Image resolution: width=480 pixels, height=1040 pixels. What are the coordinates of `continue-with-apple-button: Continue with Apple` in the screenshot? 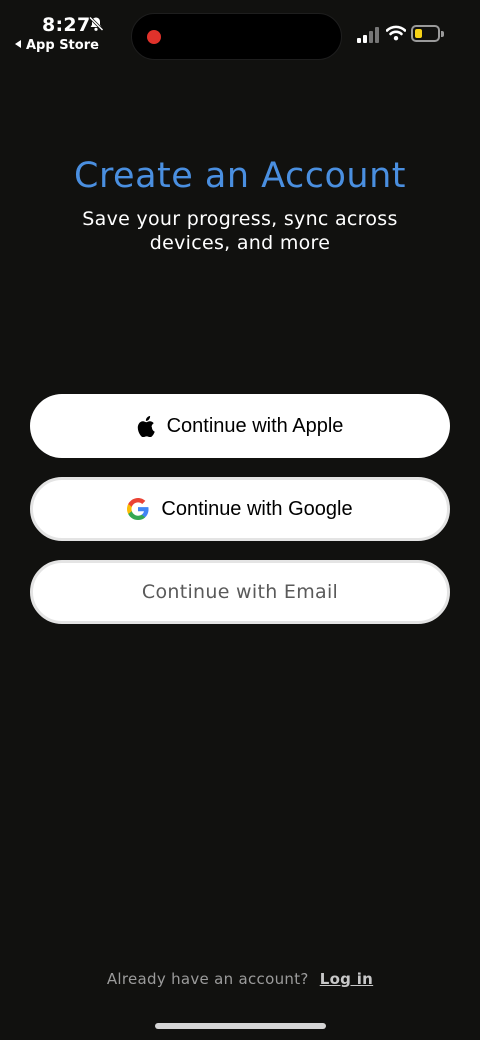 It's located at (240, 426).